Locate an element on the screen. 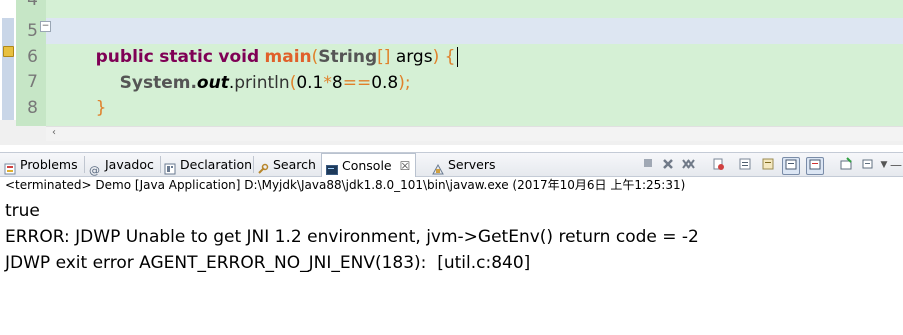  line-number: 7 is located at coordinates (32, 82).